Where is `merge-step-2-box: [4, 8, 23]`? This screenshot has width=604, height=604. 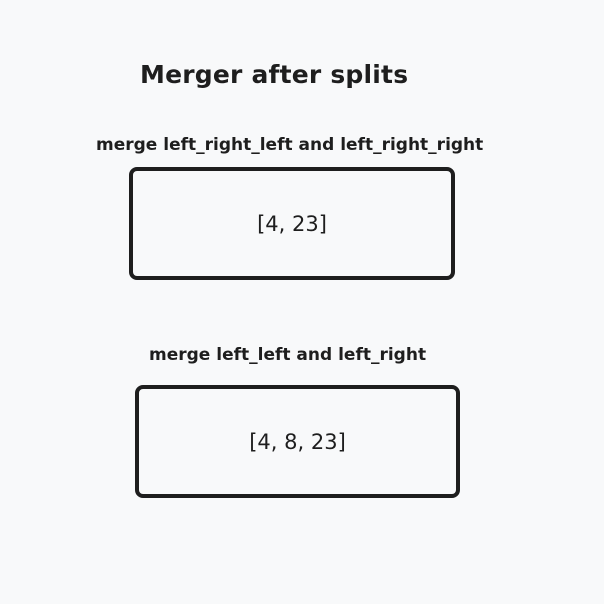
merge-step-2-box: [4, 8, 23] is located at coordinates (297, 441).